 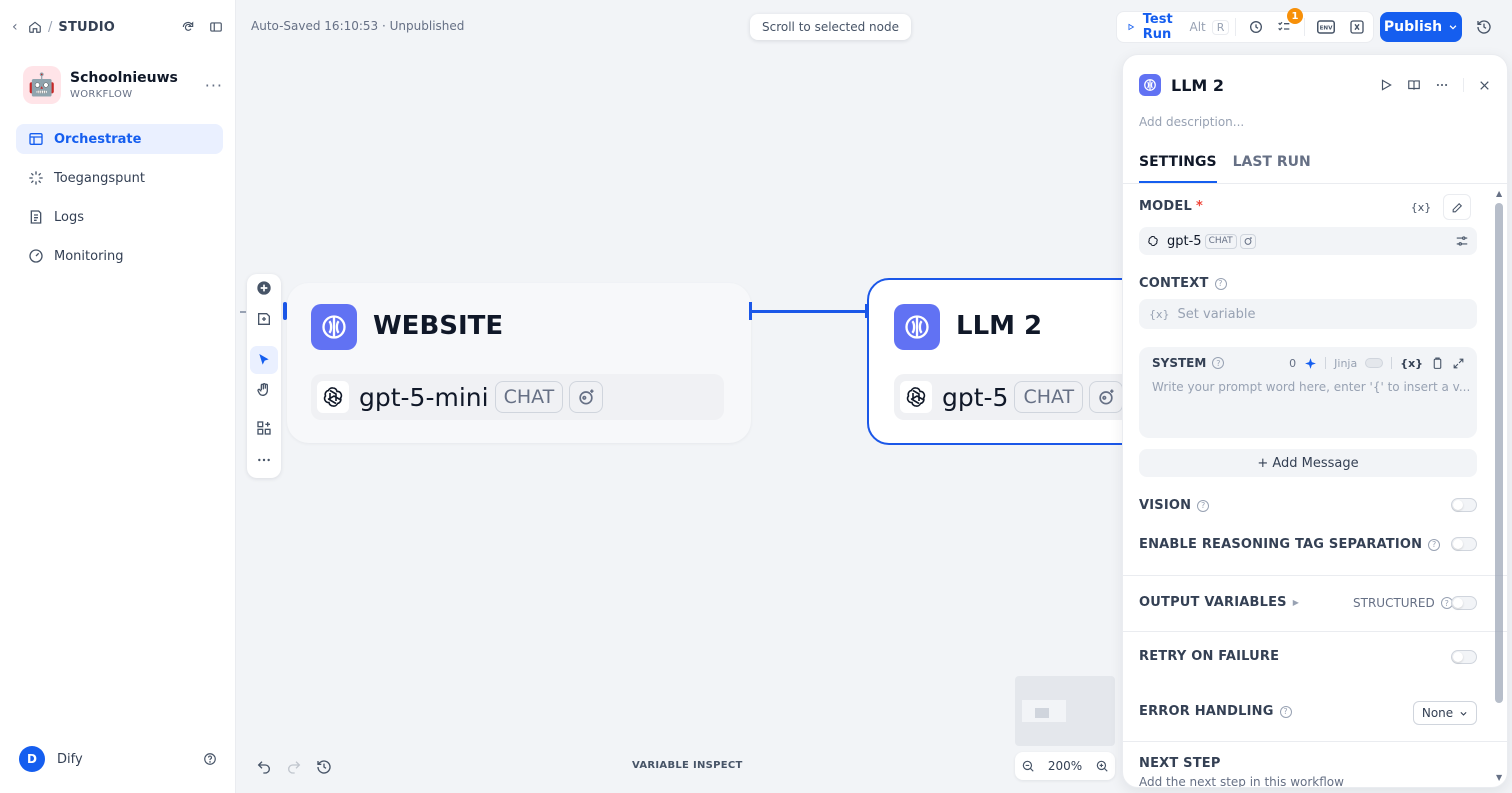 What do you see at coordinates (1323, 168) in the screenshot?
I see `panel-tabs: SETTINGS LAST RUN` at bounding box center [1323, 168].